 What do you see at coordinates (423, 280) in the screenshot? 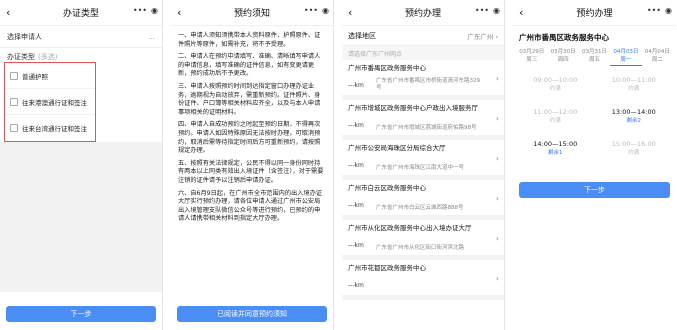
I see `center-item: 广州市花都区政务服务中心 ---km ›` at bounding box center [423, 280].